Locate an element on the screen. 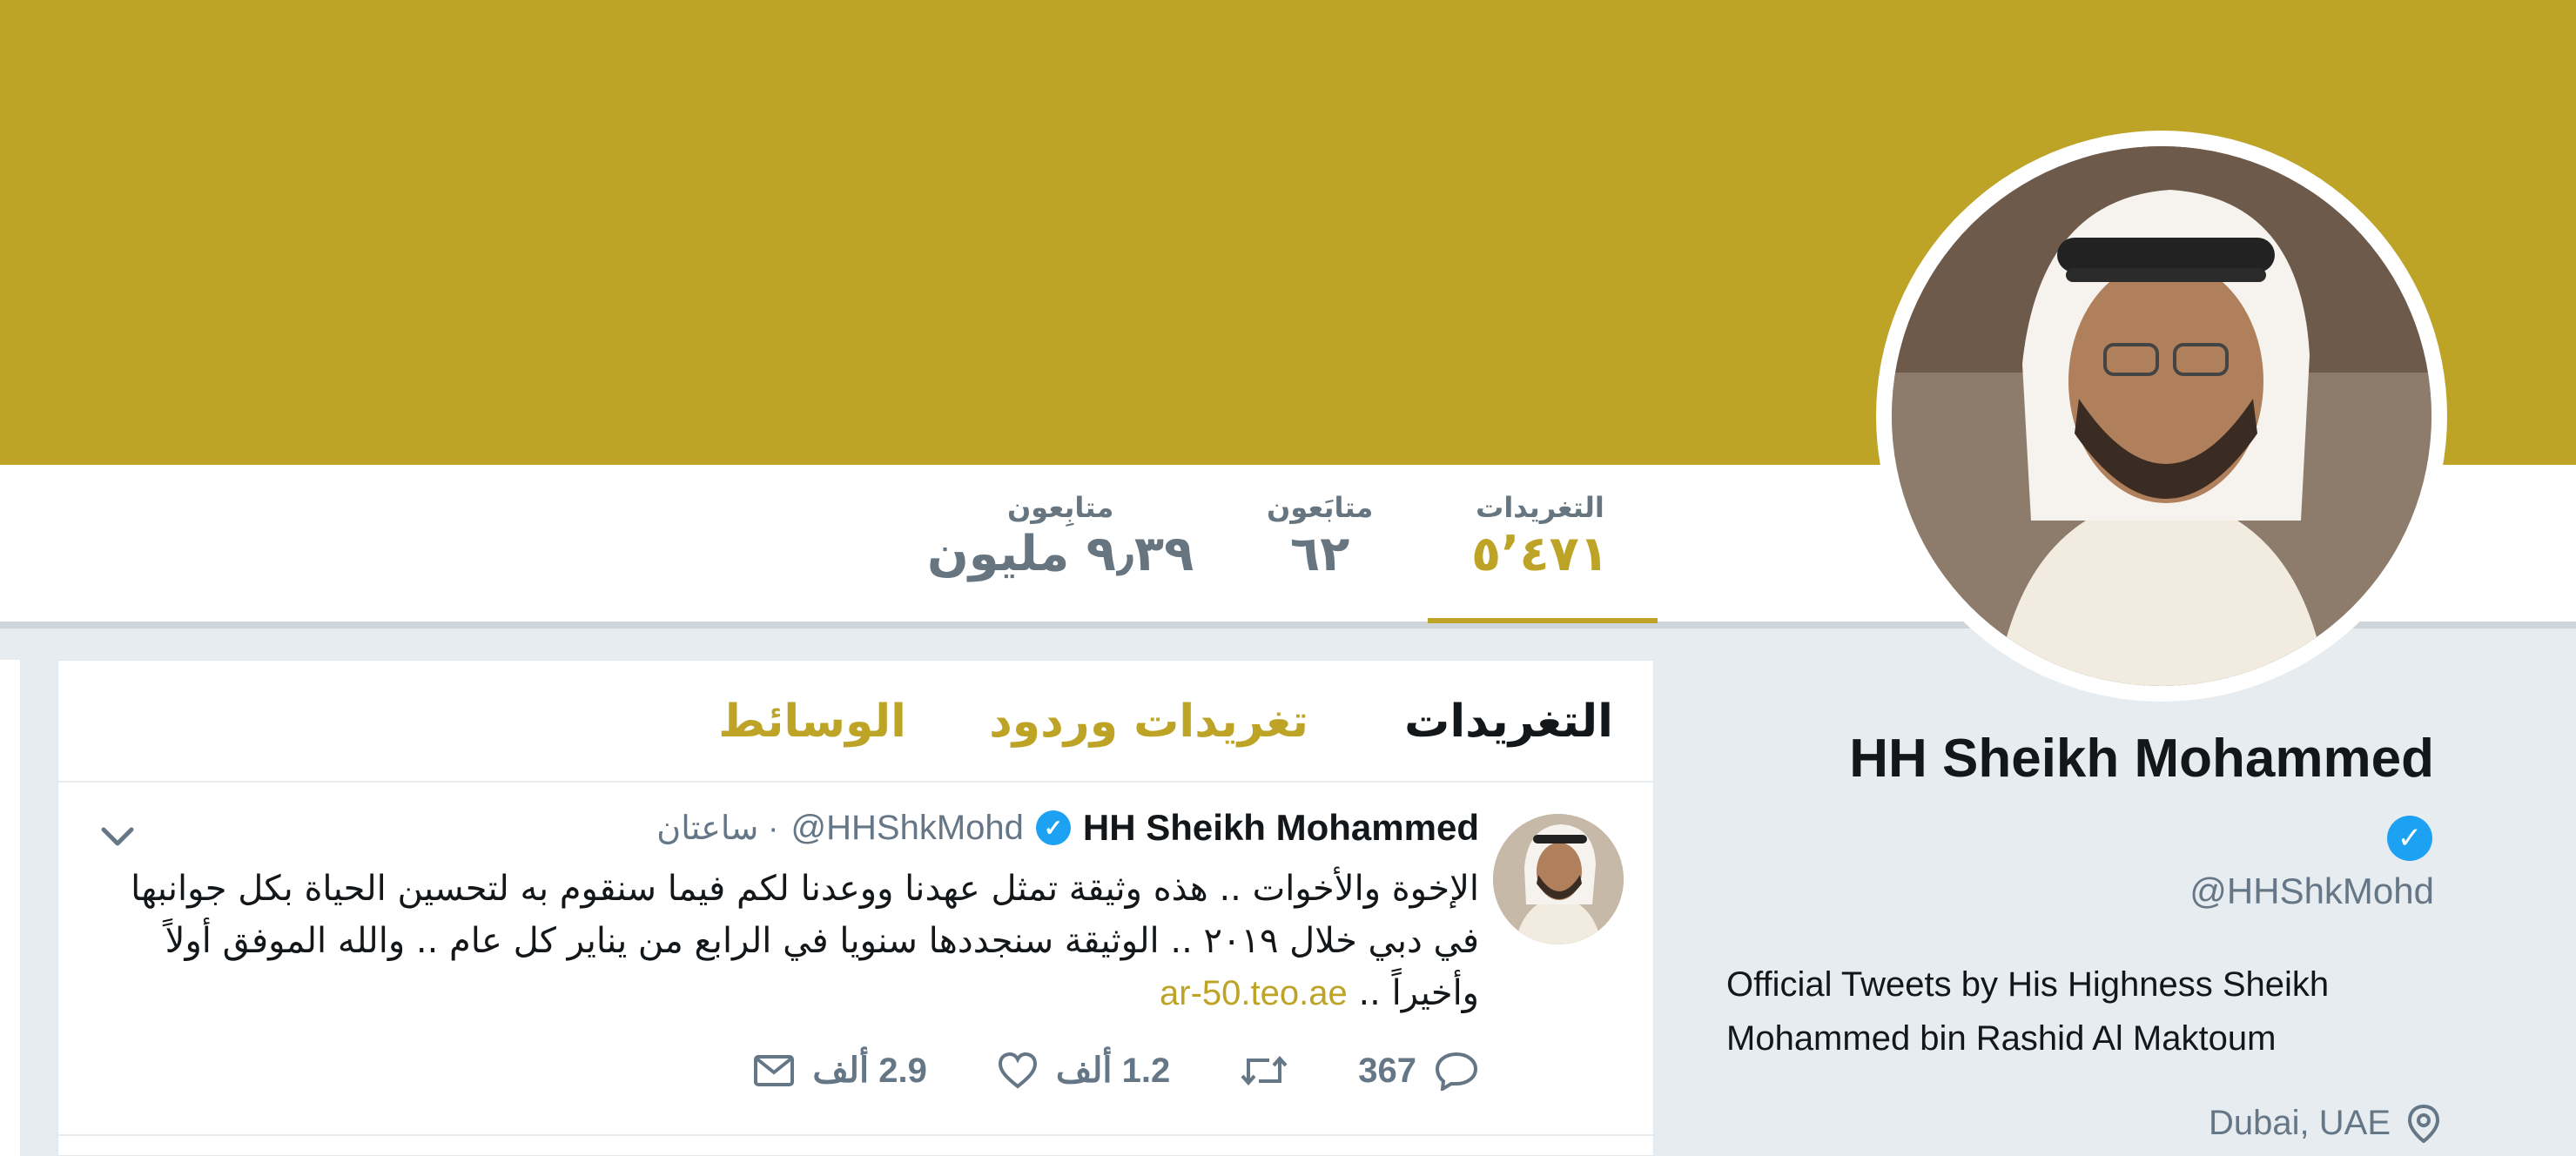 Image resolution: width=2576 pixels, height=1156 pixels. timeline-tabs: التغريدات تغريدات وردود الوسائط is located at coordinates (855, 722).